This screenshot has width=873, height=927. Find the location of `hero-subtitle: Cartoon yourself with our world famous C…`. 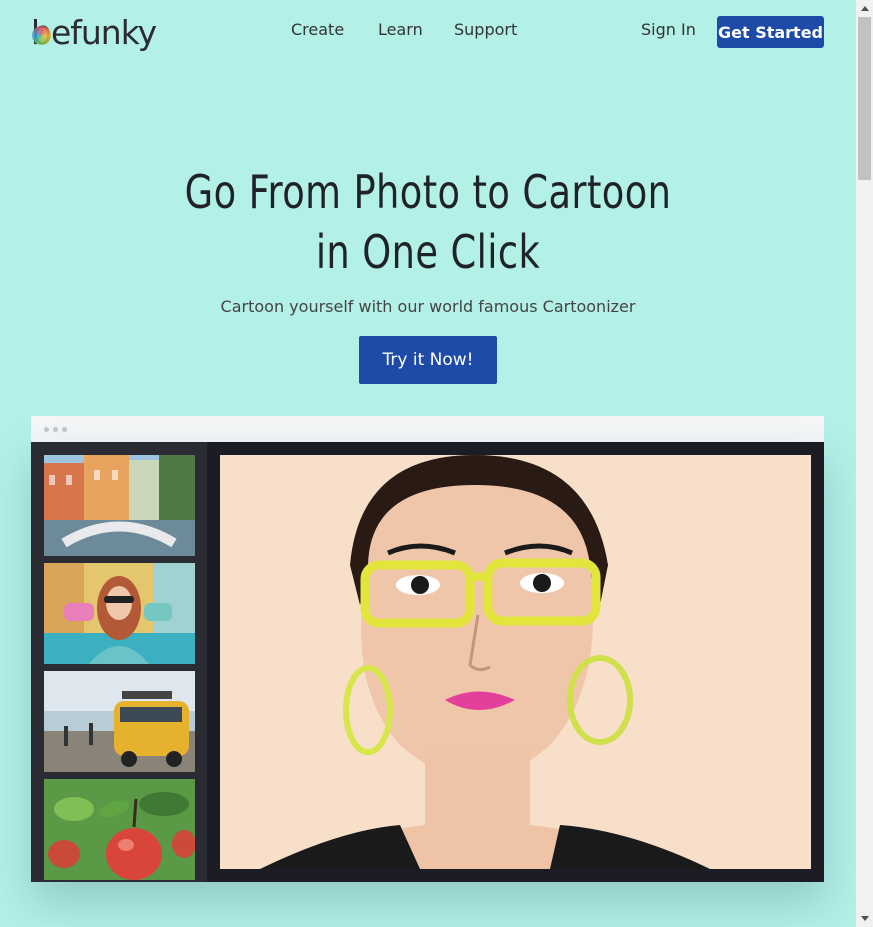

hero-subtitle: Cartoon yourself with our world famous C… is located at coordinates (428, 306).